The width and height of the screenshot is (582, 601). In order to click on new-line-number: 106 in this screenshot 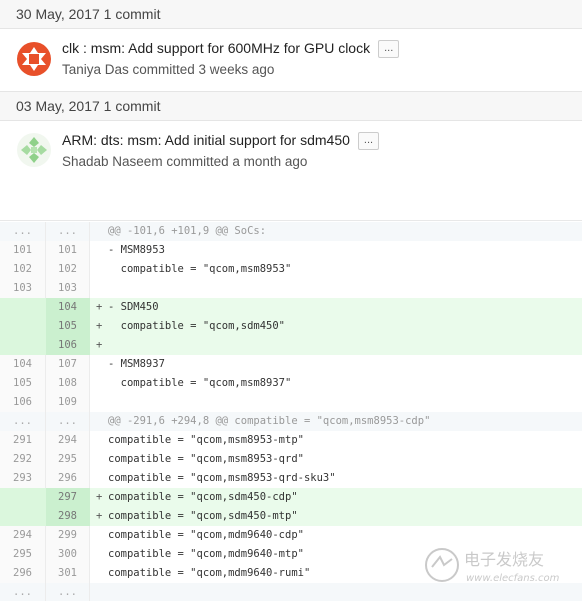, I will do `click(68, 345)`.